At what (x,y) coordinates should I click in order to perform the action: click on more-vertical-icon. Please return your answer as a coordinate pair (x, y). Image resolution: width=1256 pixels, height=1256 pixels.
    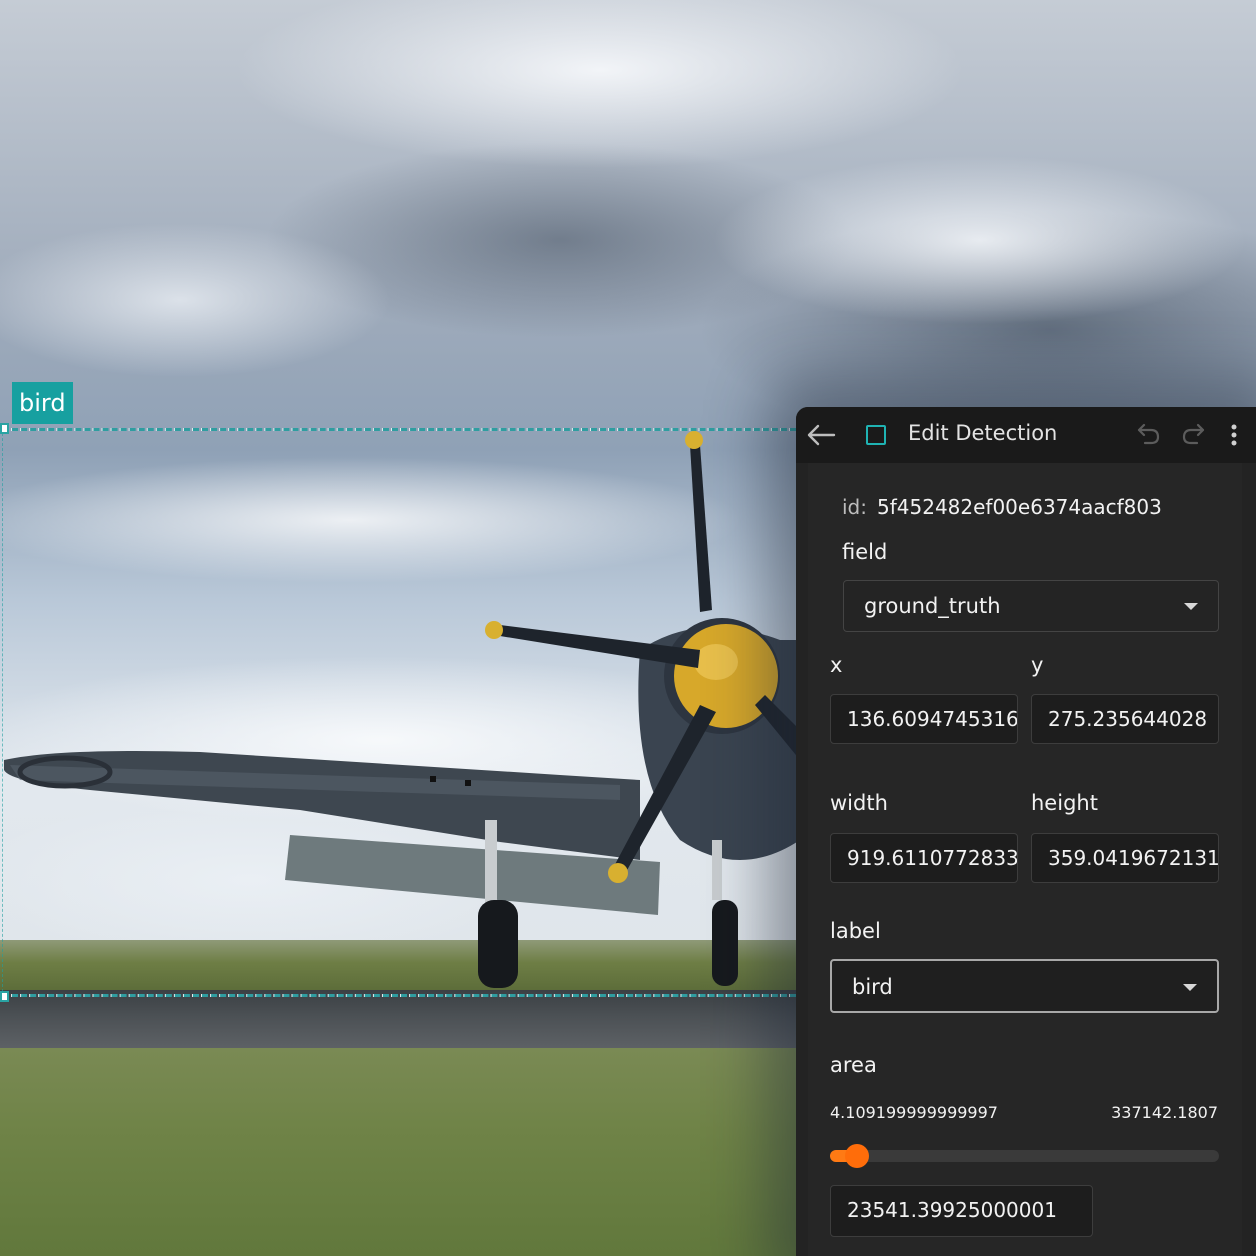
    Looking at the image, I should click on (1234, 435).